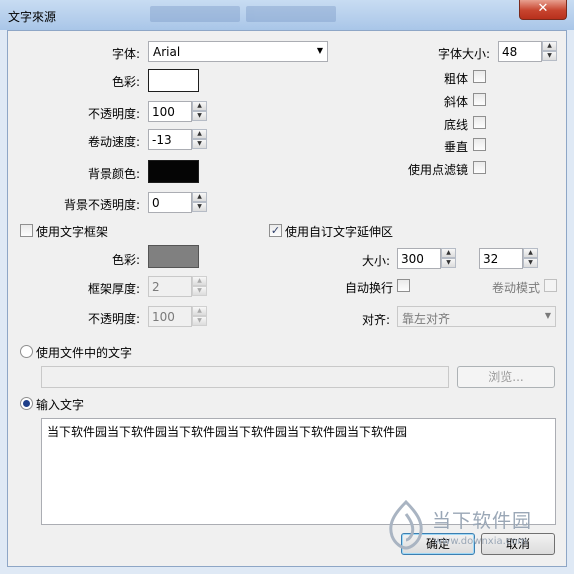 Image resolution: width=574 pixels, height=574 pixels. What do you see at coordinates (437, 170) in the screenshot?
I see `point-filter-label: 使用点滤镜` at bounding box center [437, 170].